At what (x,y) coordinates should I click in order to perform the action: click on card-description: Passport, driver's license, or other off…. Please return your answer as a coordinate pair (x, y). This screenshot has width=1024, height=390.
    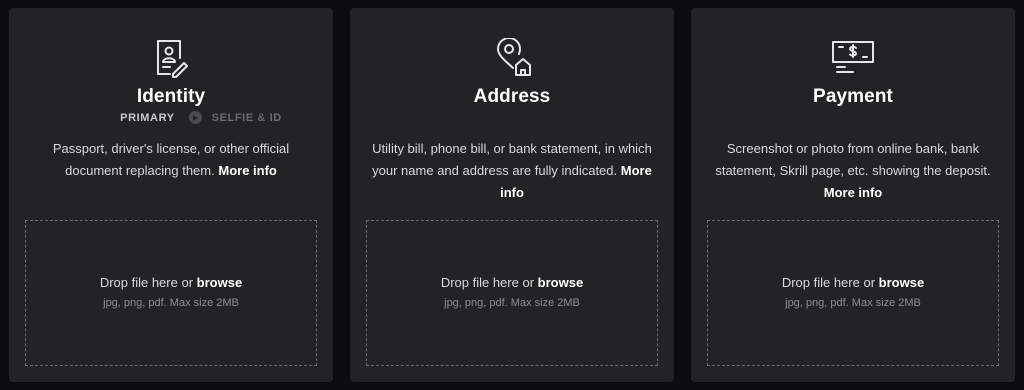
    Looking at the image, I should click on (171, 160).